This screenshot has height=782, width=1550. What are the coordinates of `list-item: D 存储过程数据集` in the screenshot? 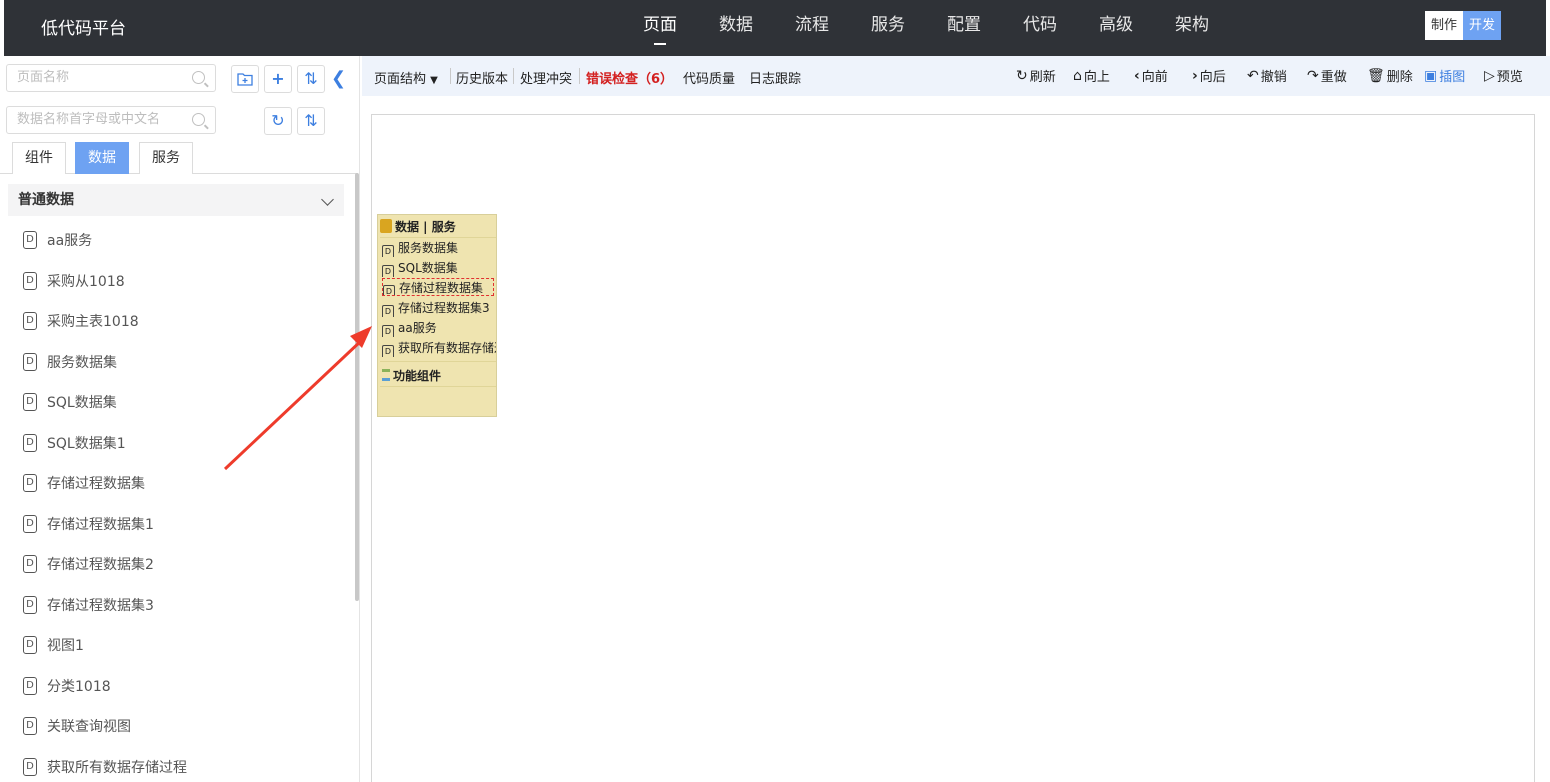 It's located at (176, 483).